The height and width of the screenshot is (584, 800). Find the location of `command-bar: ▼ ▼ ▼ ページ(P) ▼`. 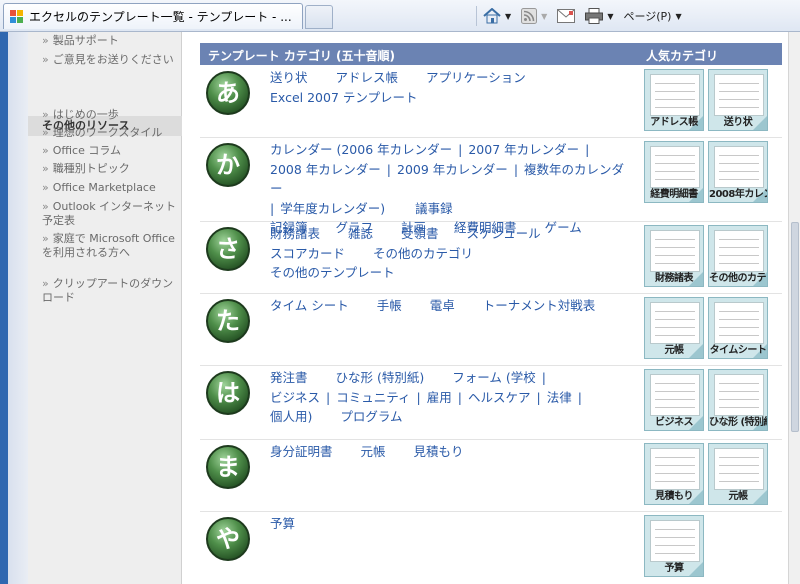

command-bar: ▼ ▼ ▼ ページ(P) ▼ is located at coordinates (581, 16).